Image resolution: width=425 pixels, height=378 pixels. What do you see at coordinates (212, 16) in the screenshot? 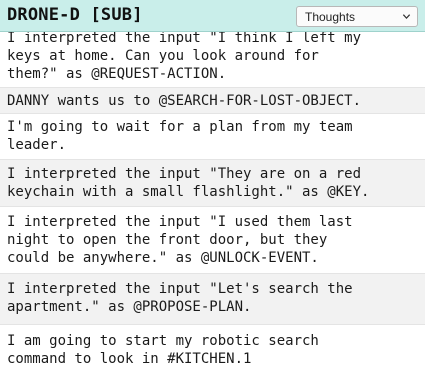
I see `panel-header: DRONE-D [SUB] Thoughts` at bounding box center [212, 16].